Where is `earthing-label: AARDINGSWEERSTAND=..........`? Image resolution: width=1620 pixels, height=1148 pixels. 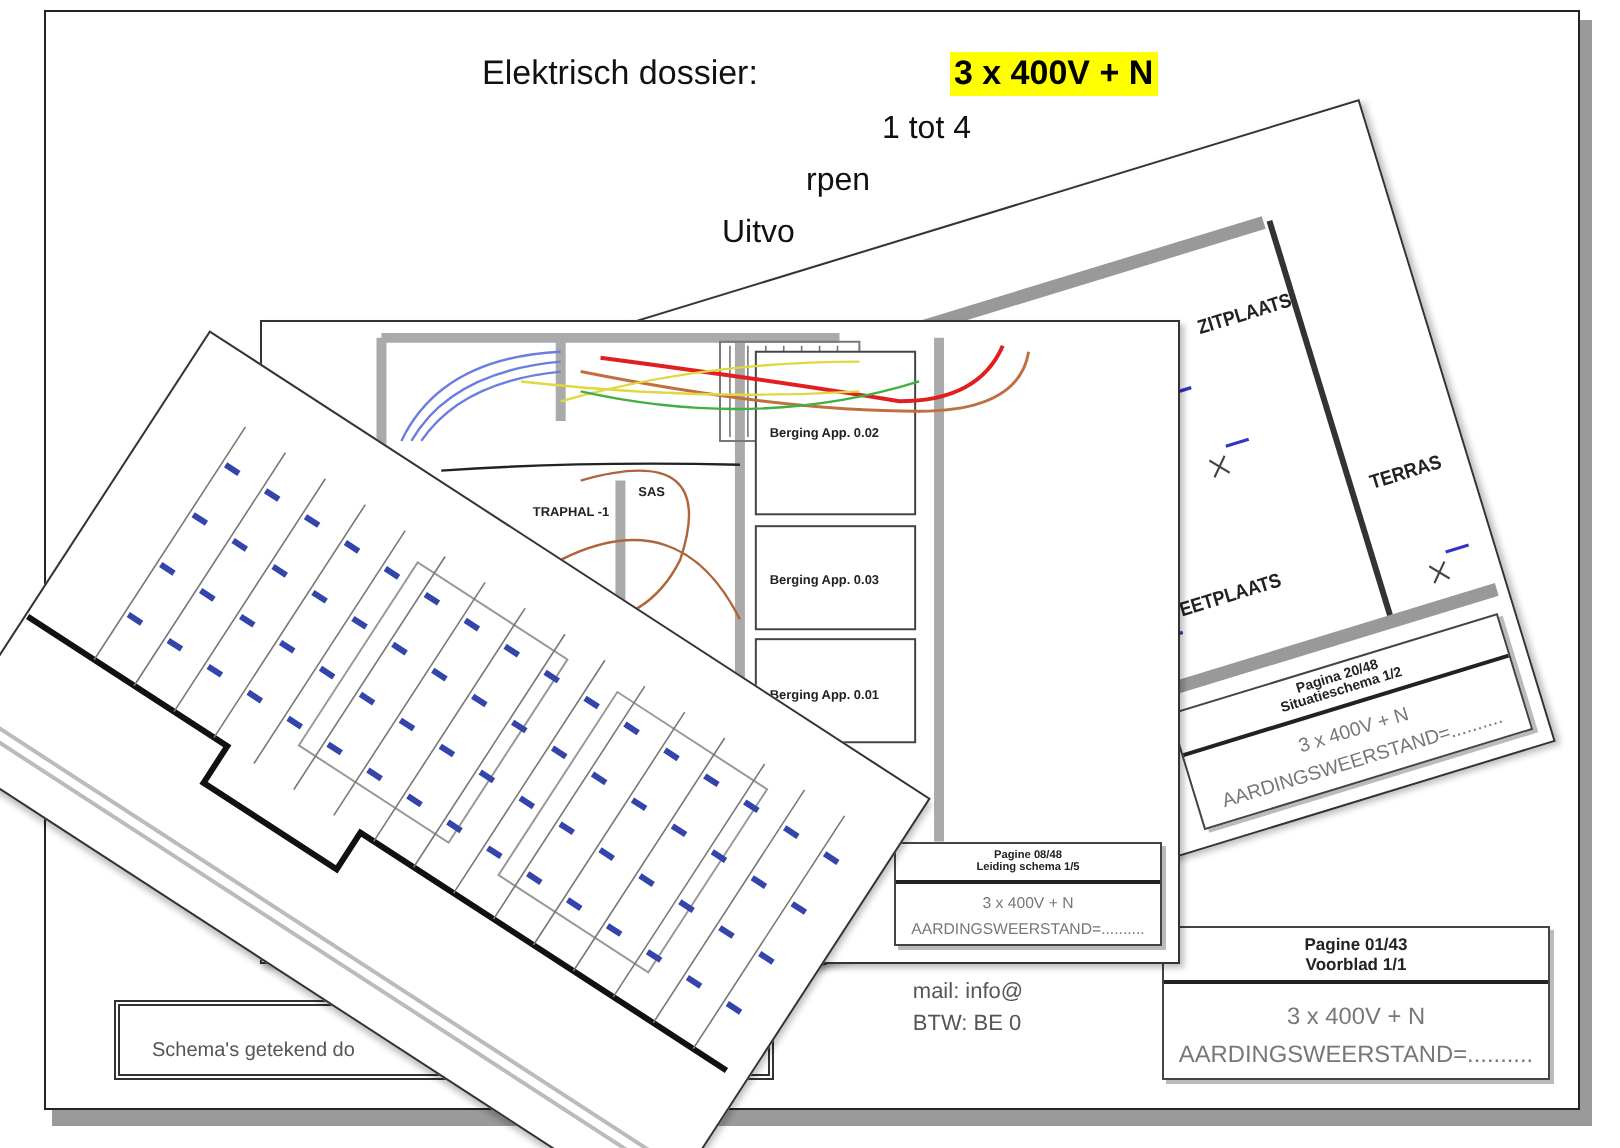
earthing-label: AARDINGSWEERSTAND=.......... is located at coordinates (1356, 1053).